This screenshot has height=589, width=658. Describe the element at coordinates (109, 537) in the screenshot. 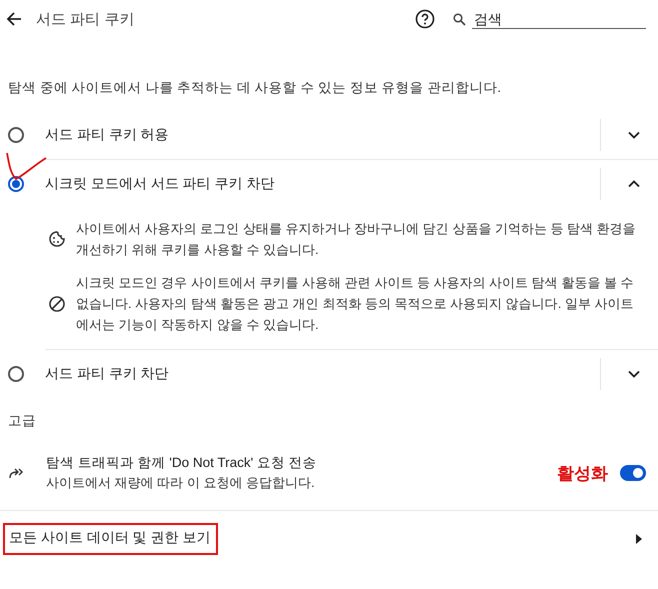

I see `site-data-link: 모든 사이트 데이터 및 권한 보기` at that location.